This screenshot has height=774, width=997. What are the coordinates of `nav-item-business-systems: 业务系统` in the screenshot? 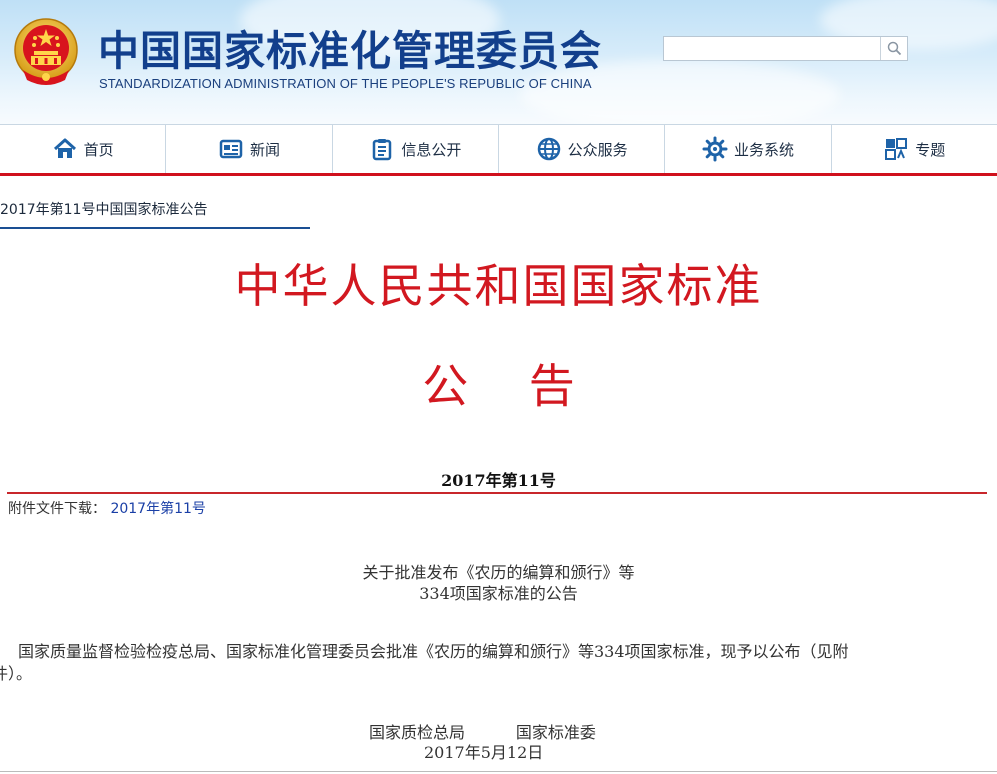 It's located at (748, 149).